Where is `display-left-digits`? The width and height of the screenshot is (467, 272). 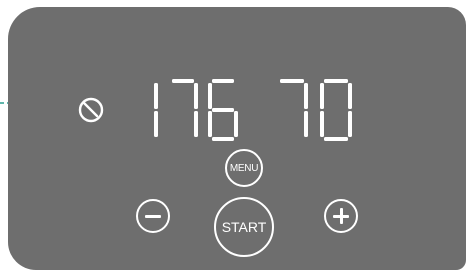 display-left-digits is located at coordinates (196, 110).